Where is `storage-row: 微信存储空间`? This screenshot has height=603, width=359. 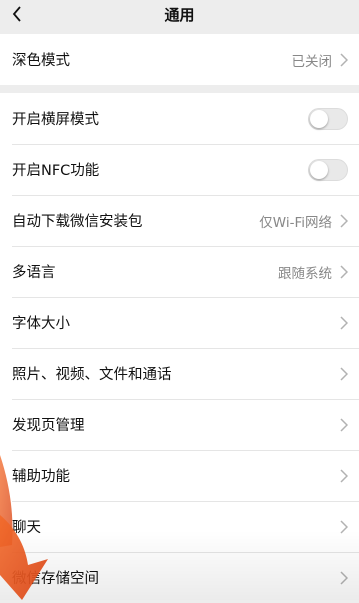
storage-row: 微信存储空间 is located at coordinates (179, 577).